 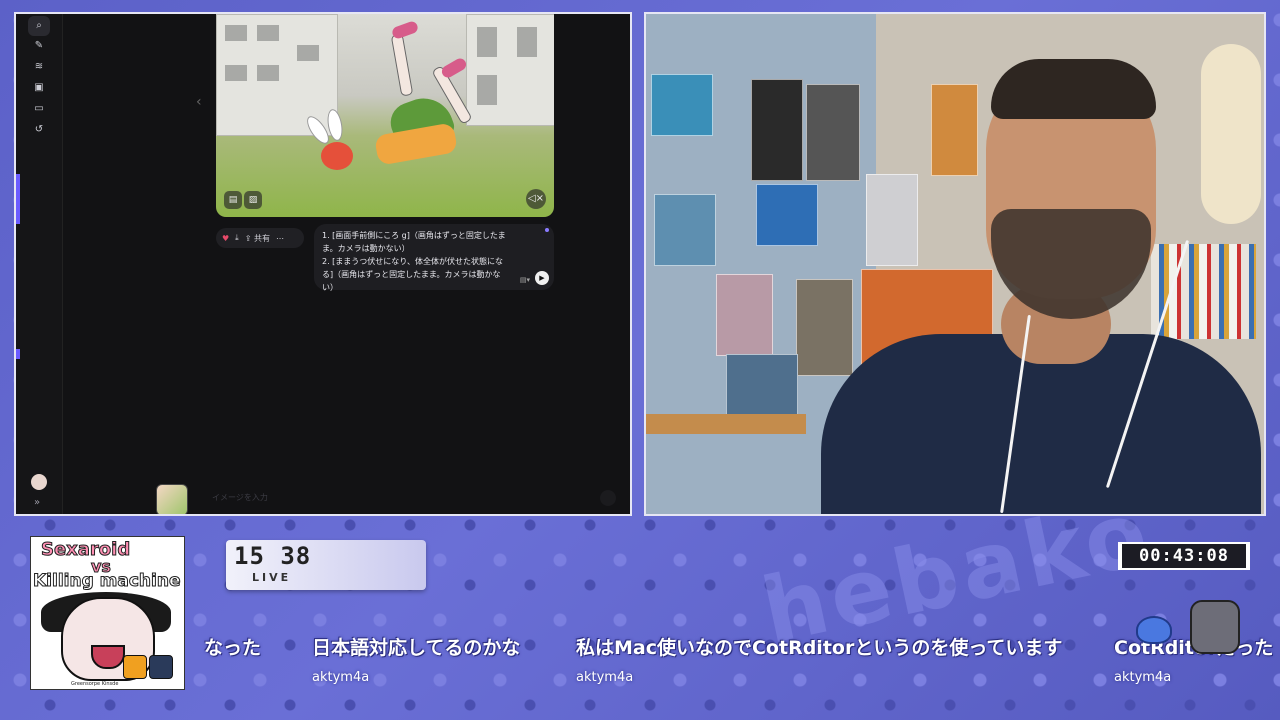 What do you see at coordinates (1231, 134) in the screenshot?
I see `plush-toy` at bounding box center [1231, 134].